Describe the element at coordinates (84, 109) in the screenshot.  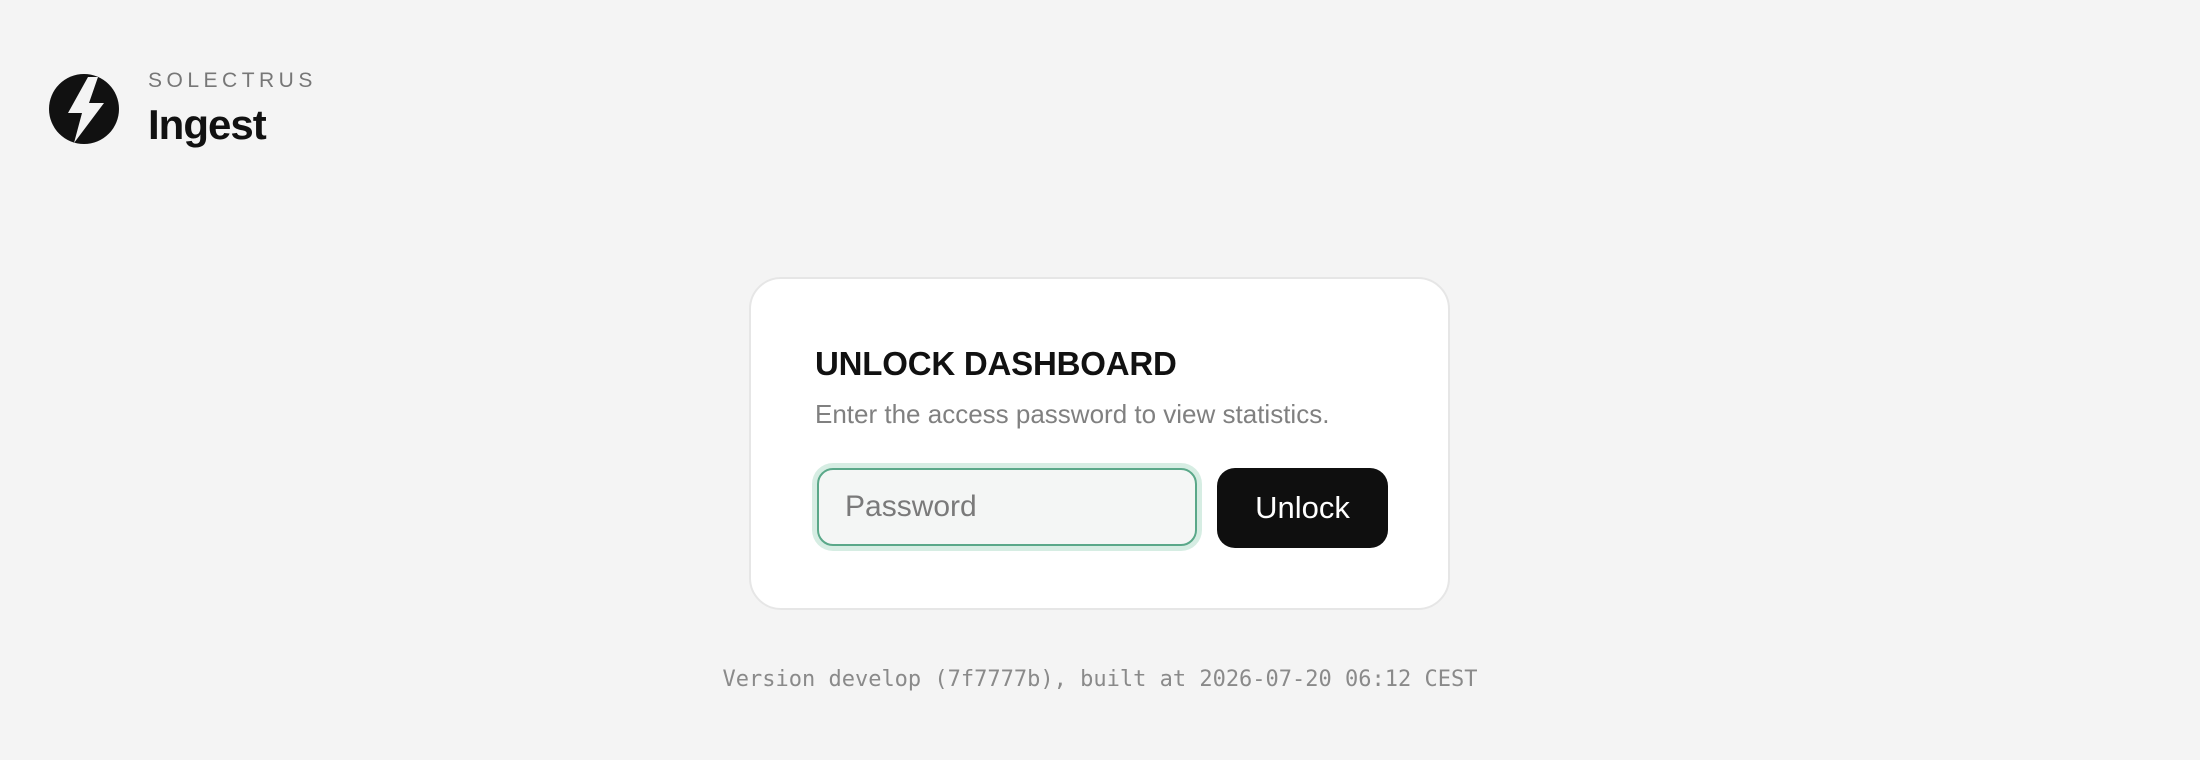
I see `lightning-bolt-icon` at that location.